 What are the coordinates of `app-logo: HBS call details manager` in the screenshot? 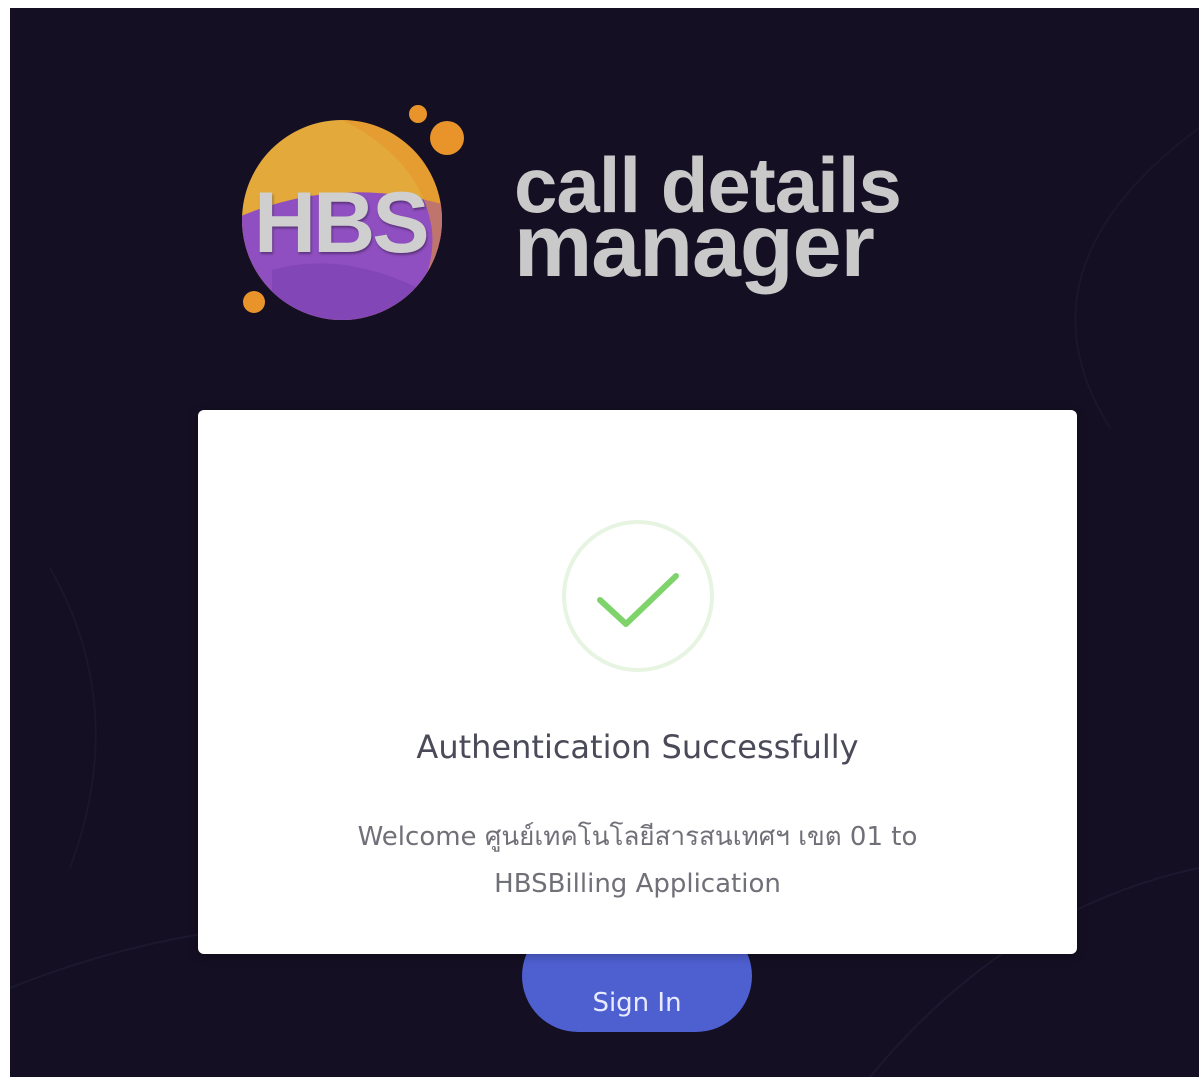 It's located at (592, 220).